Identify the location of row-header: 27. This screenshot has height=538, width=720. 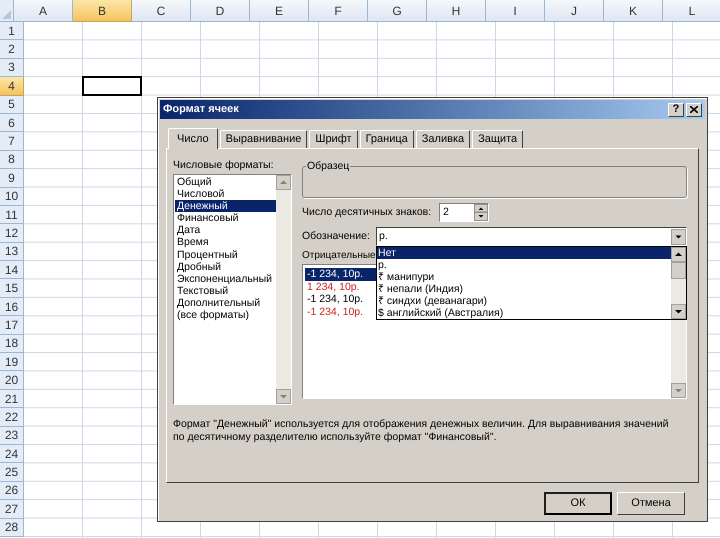
(12, 509).